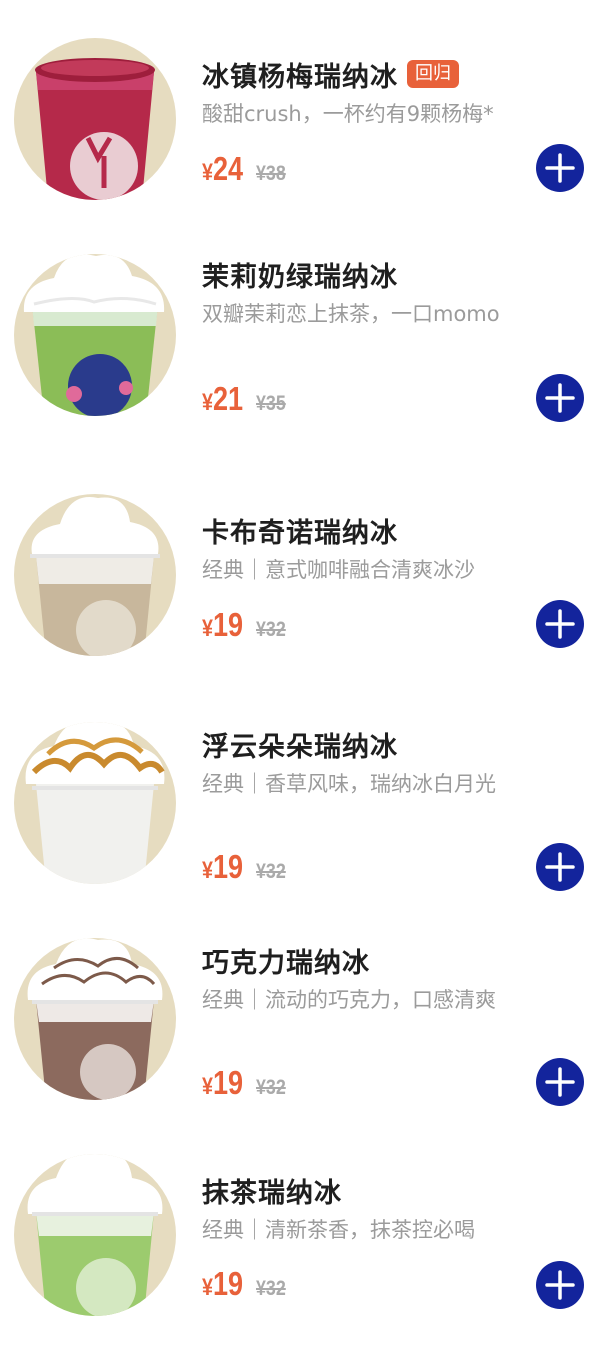  Describe the element at coordinates (271, 403) in the screenshot. I see `original-price: ¥35` at that location.